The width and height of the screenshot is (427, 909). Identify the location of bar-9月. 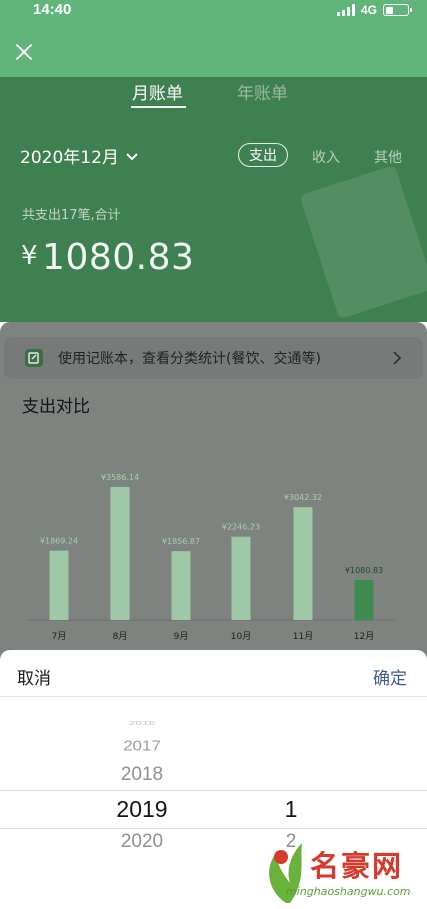
(181, 585).